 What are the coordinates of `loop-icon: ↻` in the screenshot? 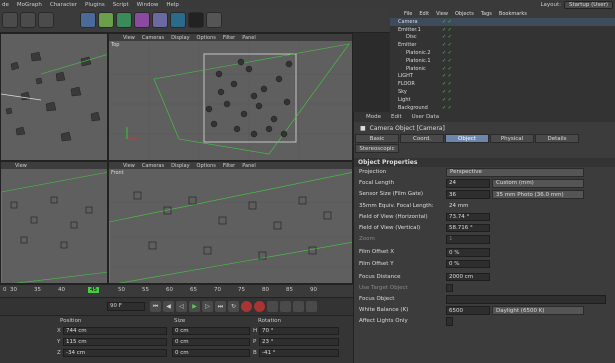 It's located at (233, 306).